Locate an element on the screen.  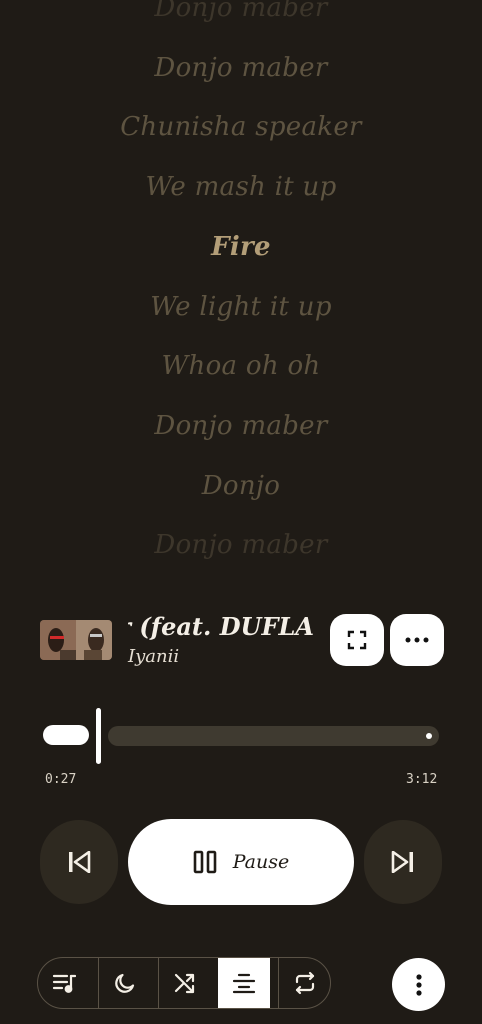
center-align-icon is located at coordinates (244, 983).